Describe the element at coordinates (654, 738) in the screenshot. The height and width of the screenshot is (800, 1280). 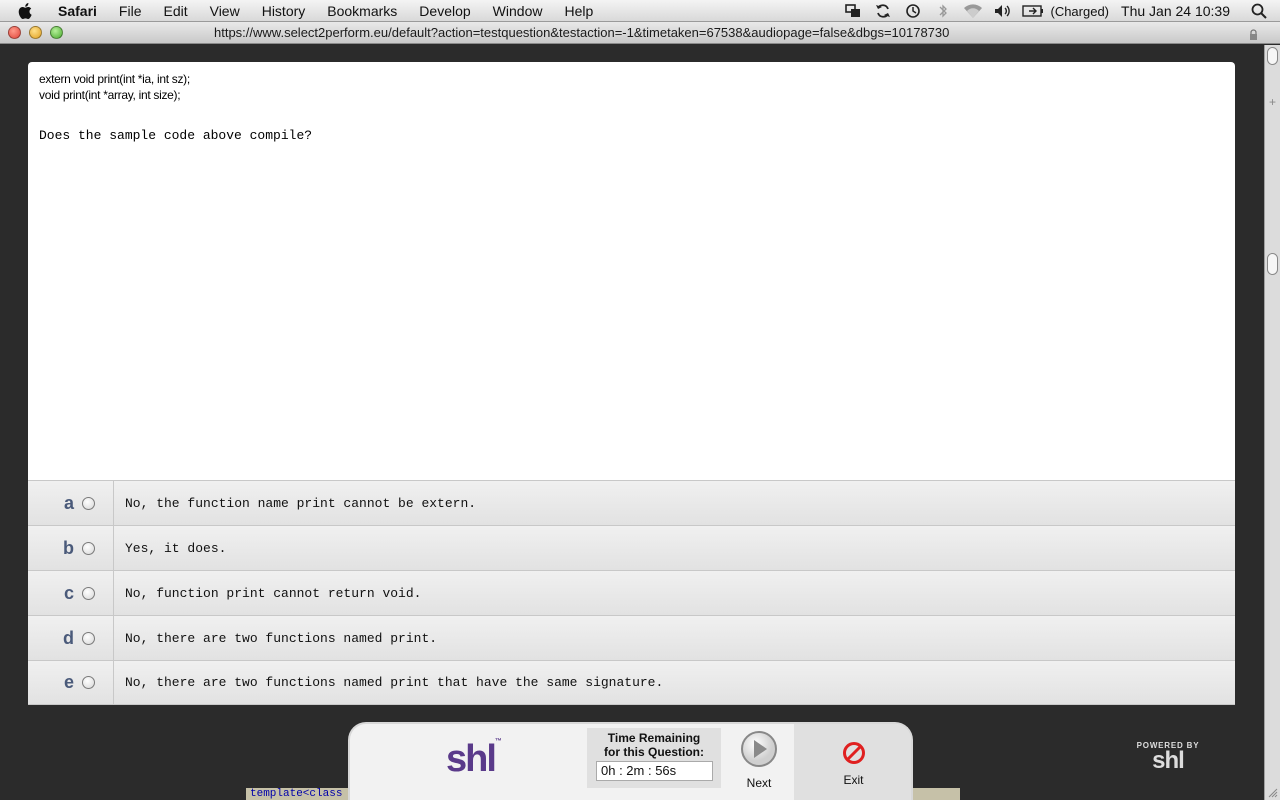
I see `timer-label-line1: Time Remaining` at that location.